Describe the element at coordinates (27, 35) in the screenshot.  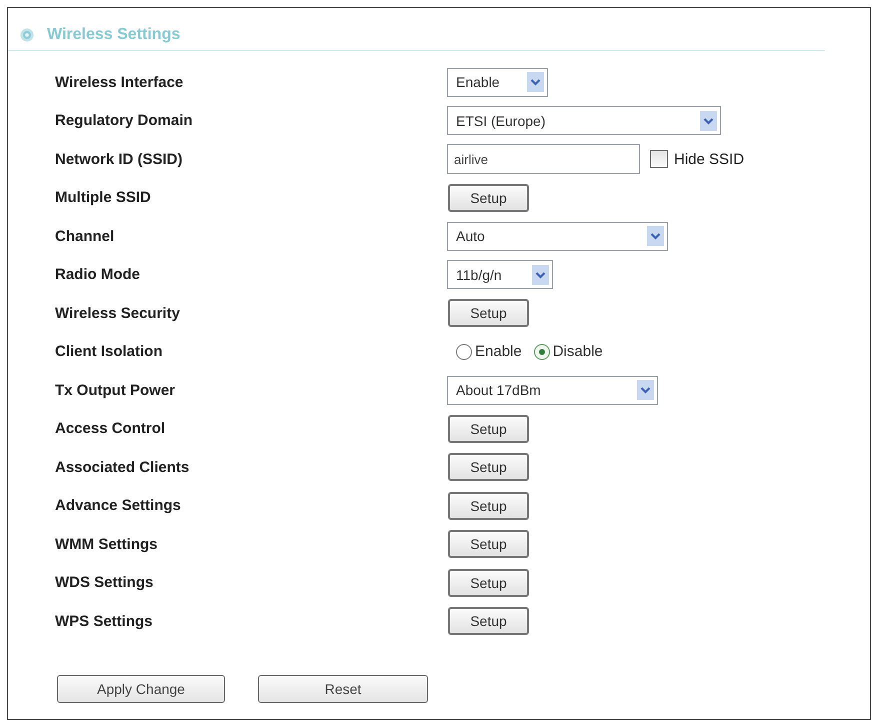
I see `bullet-icon` at that location.